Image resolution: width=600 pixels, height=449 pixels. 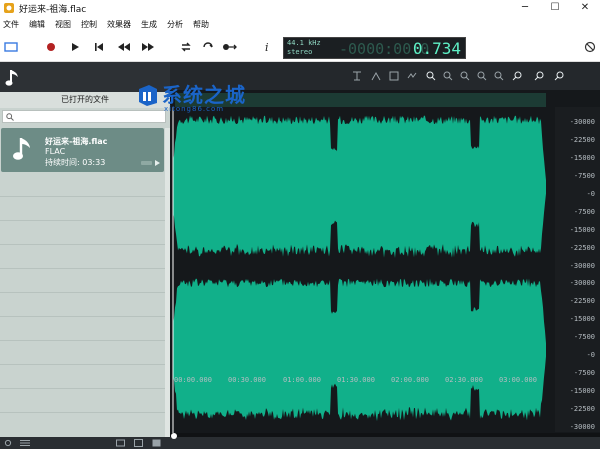 What do you see at coordinates (517, 76) in the screenshot?
I see `vertical-zoom-in-icon` at bounding box center [517, 76].